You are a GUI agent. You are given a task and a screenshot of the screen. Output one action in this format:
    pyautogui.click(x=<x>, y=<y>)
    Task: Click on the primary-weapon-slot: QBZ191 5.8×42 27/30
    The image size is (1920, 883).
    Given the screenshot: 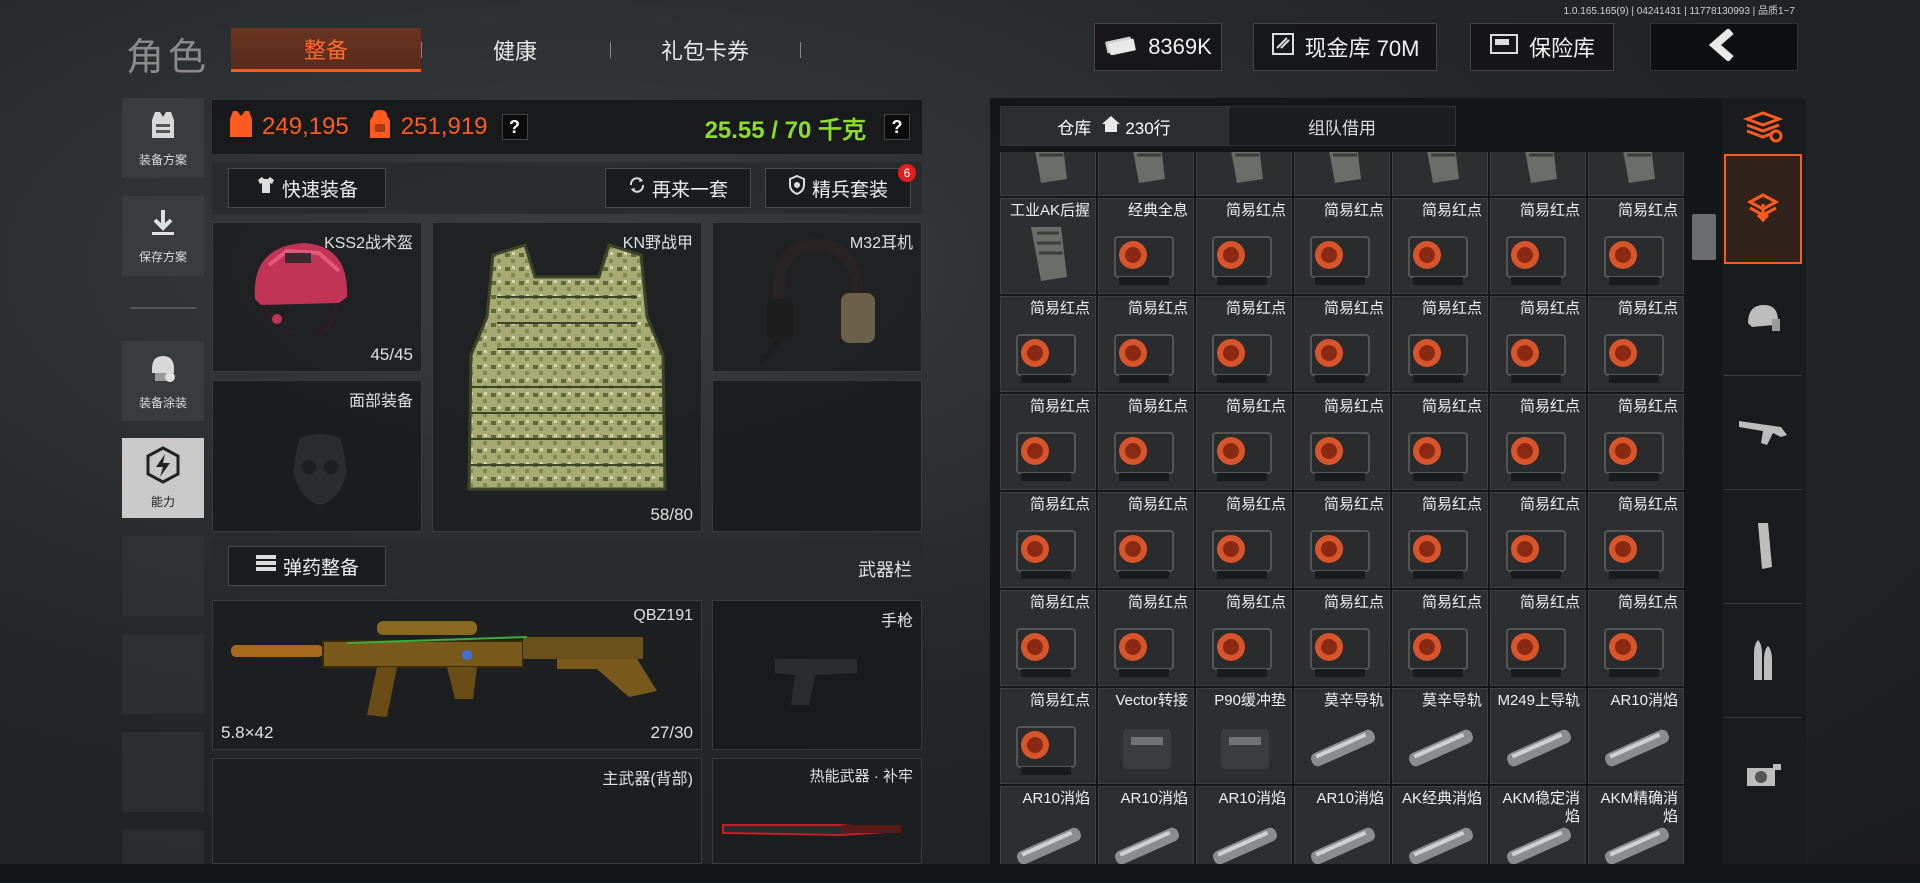 What is the action you would take?
    pyautogui.click(x=457, y=675)
    